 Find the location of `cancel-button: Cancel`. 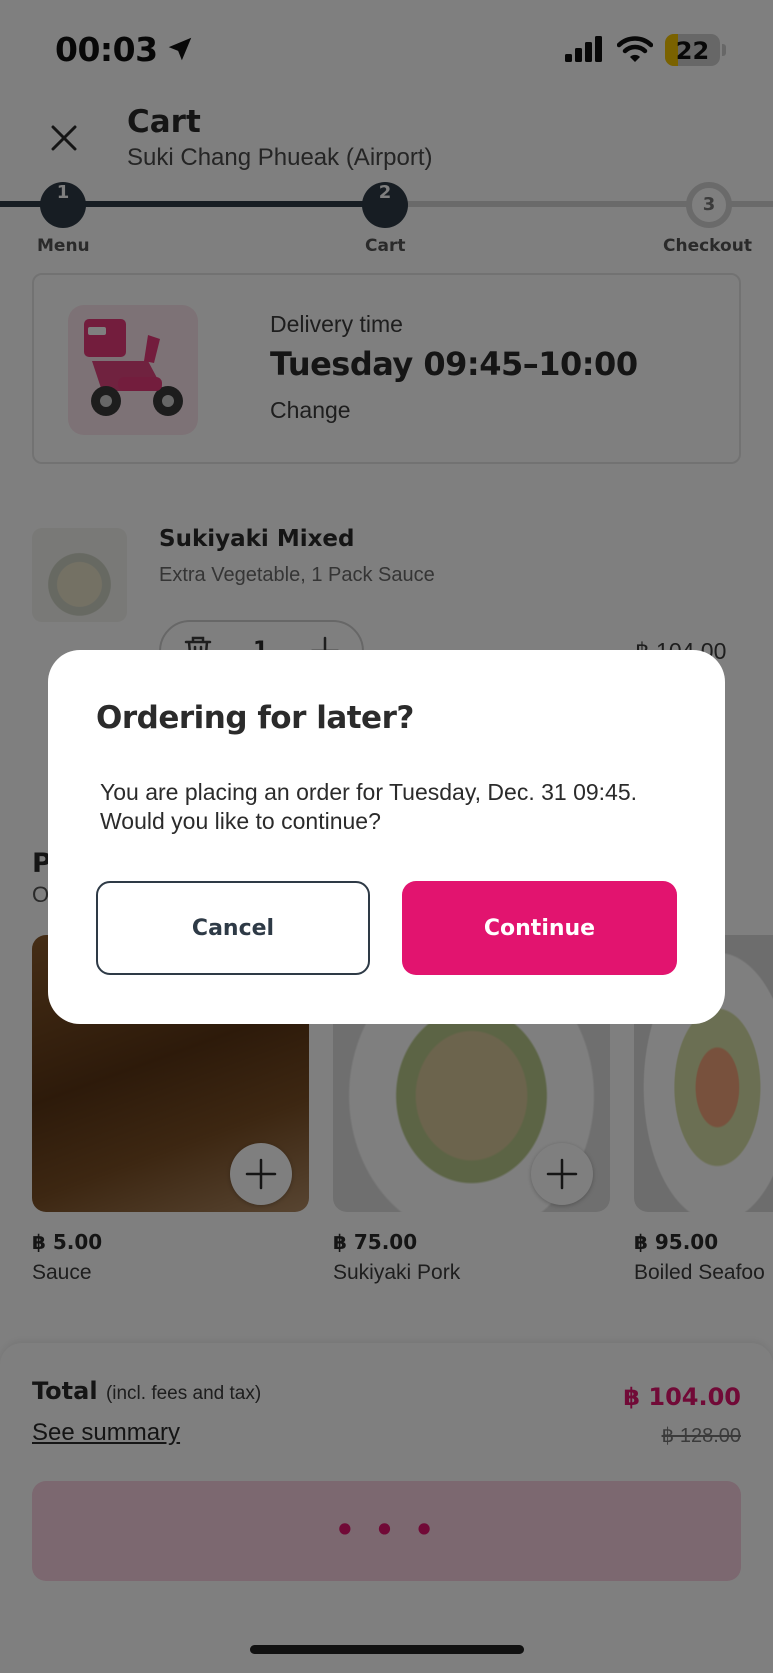

cancel-button: Cancel is located at coordinates (233, 928).